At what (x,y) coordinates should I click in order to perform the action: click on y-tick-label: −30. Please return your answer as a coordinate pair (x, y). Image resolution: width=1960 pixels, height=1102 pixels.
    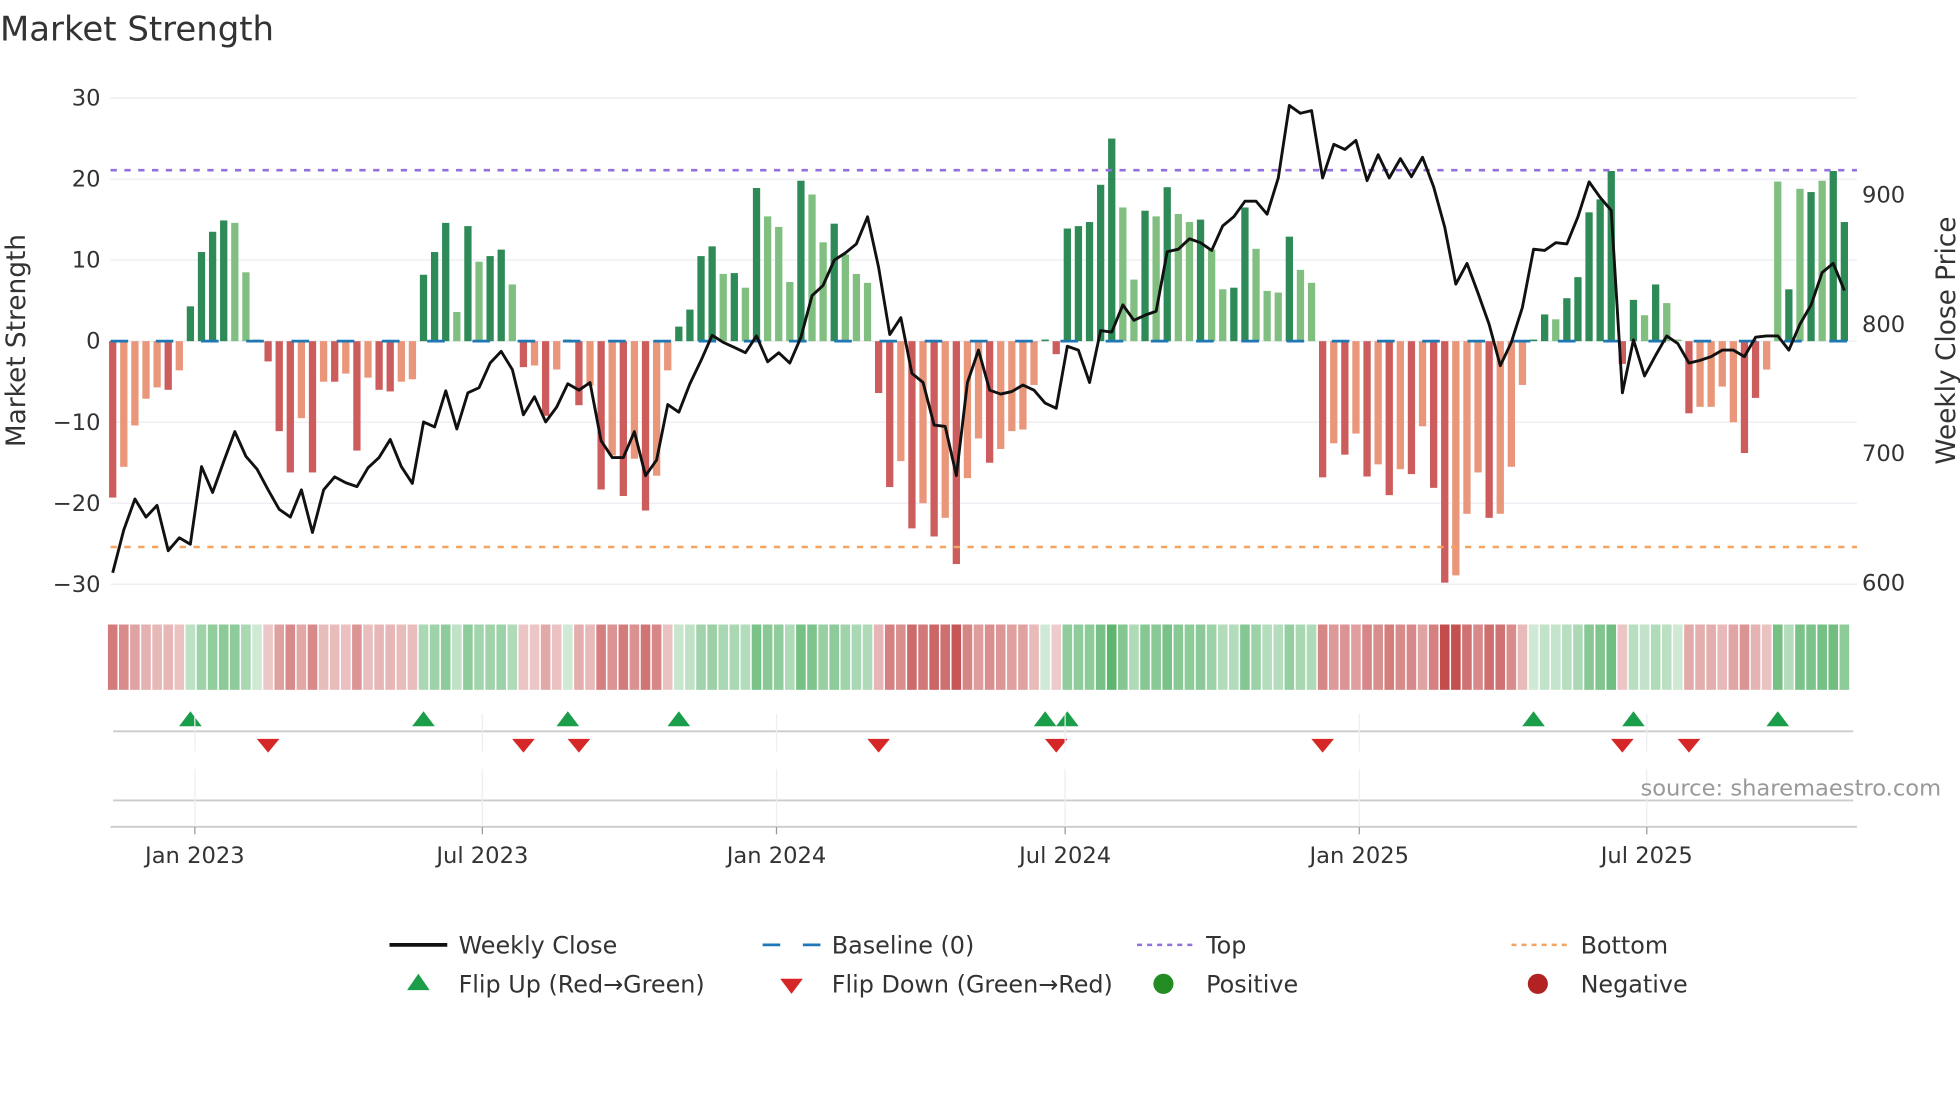
    Looking at the image, I should click on (77, 585).